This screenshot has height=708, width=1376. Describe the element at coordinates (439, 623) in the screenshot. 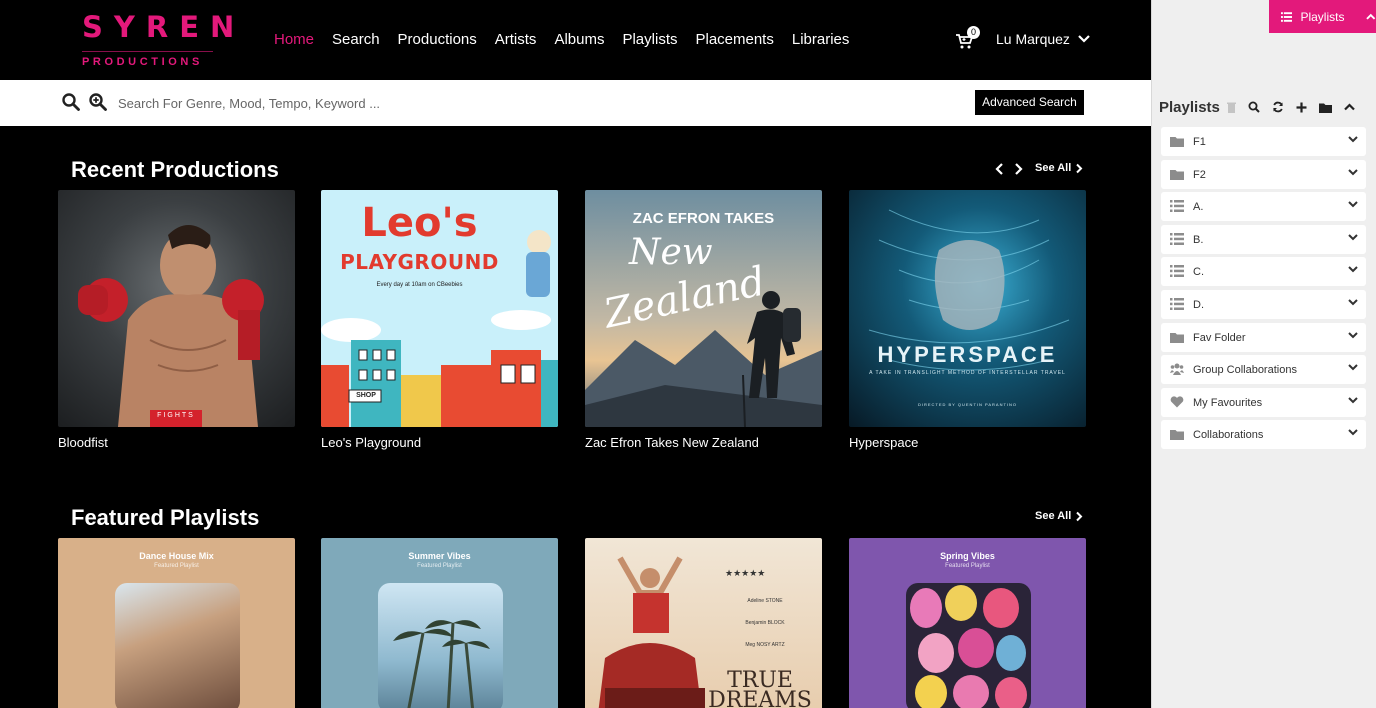

I see `playlist-card: Summer Vibes Featured Playlist` at that location.